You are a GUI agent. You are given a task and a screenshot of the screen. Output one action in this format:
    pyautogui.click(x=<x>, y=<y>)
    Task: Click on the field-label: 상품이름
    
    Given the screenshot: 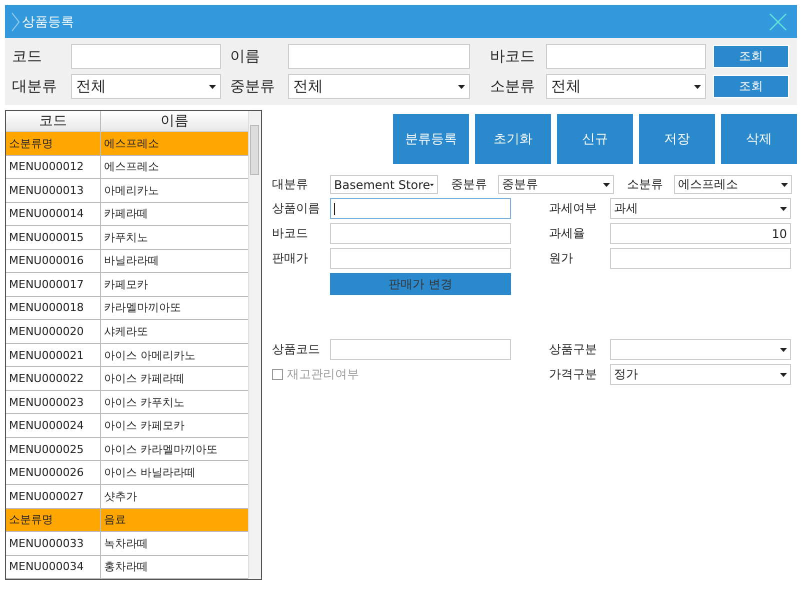 What is the action you would take?
    pyautogui.click(x=296, y=208)
    